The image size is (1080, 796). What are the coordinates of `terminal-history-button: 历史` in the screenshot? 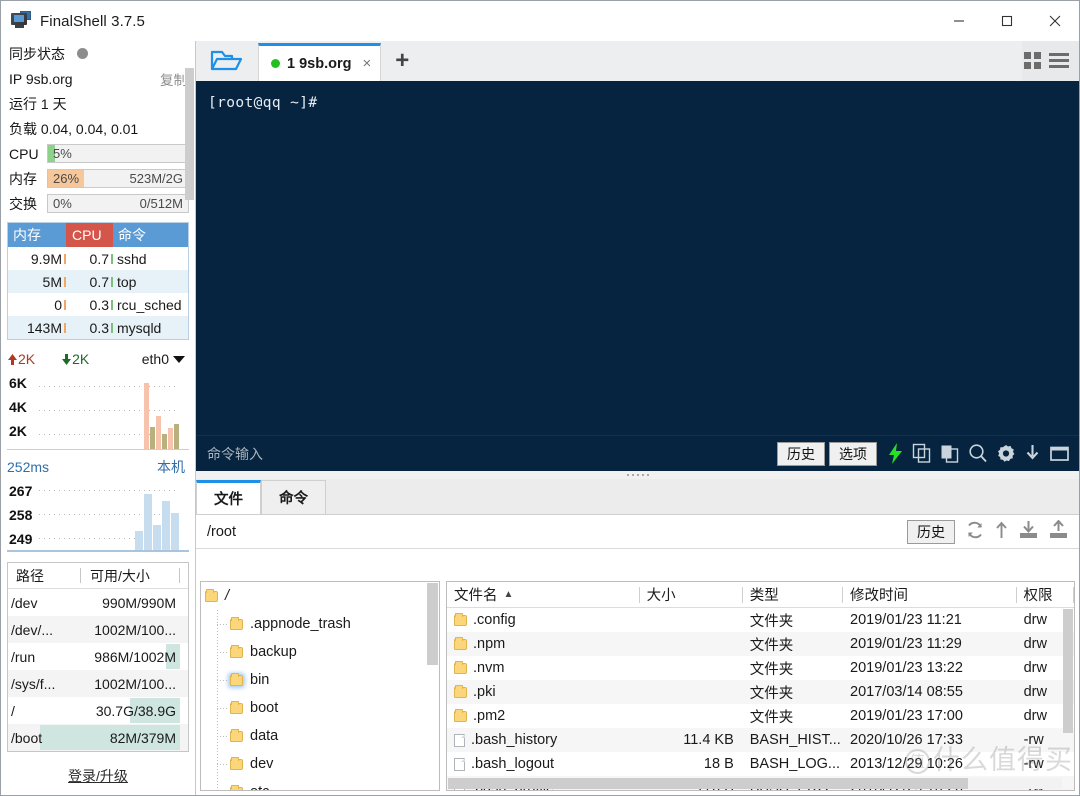 It's located at (801, 453).